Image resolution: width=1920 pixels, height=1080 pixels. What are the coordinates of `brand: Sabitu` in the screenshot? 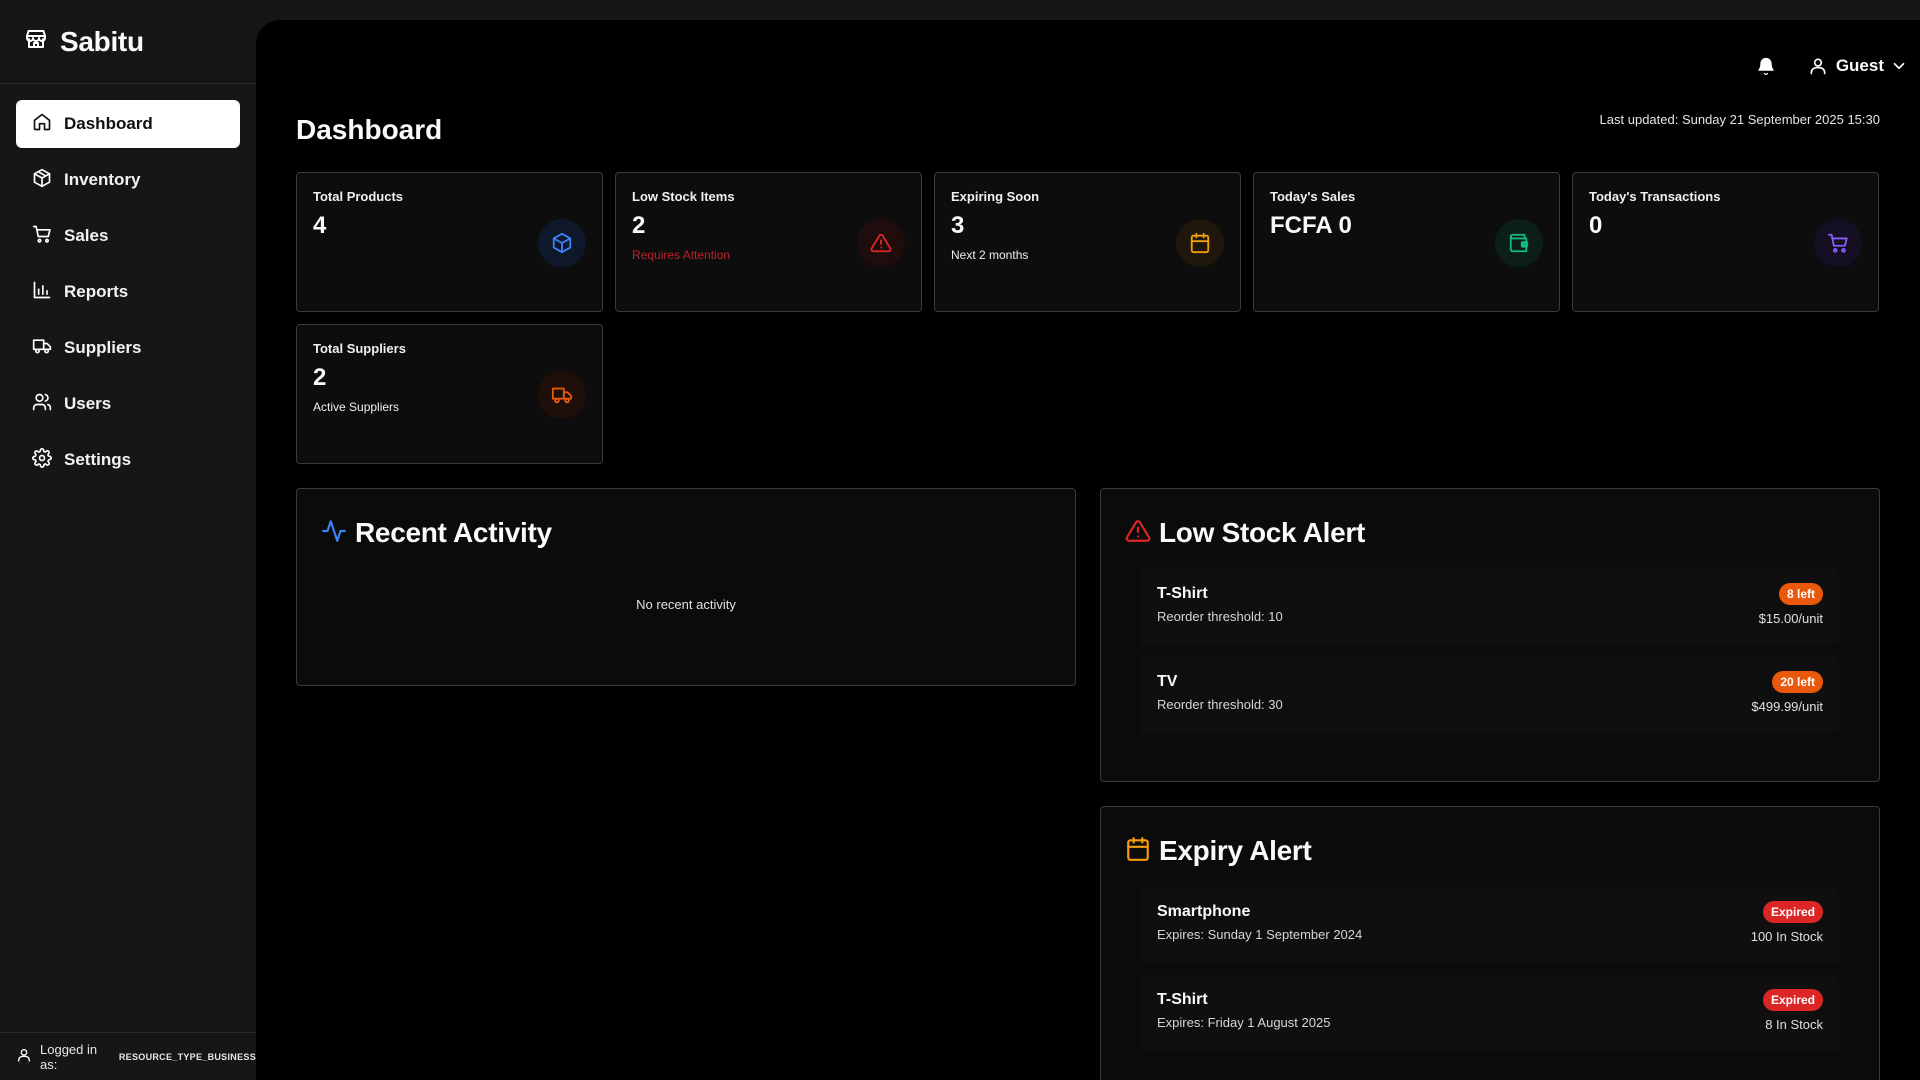 It's located at (128, 42).